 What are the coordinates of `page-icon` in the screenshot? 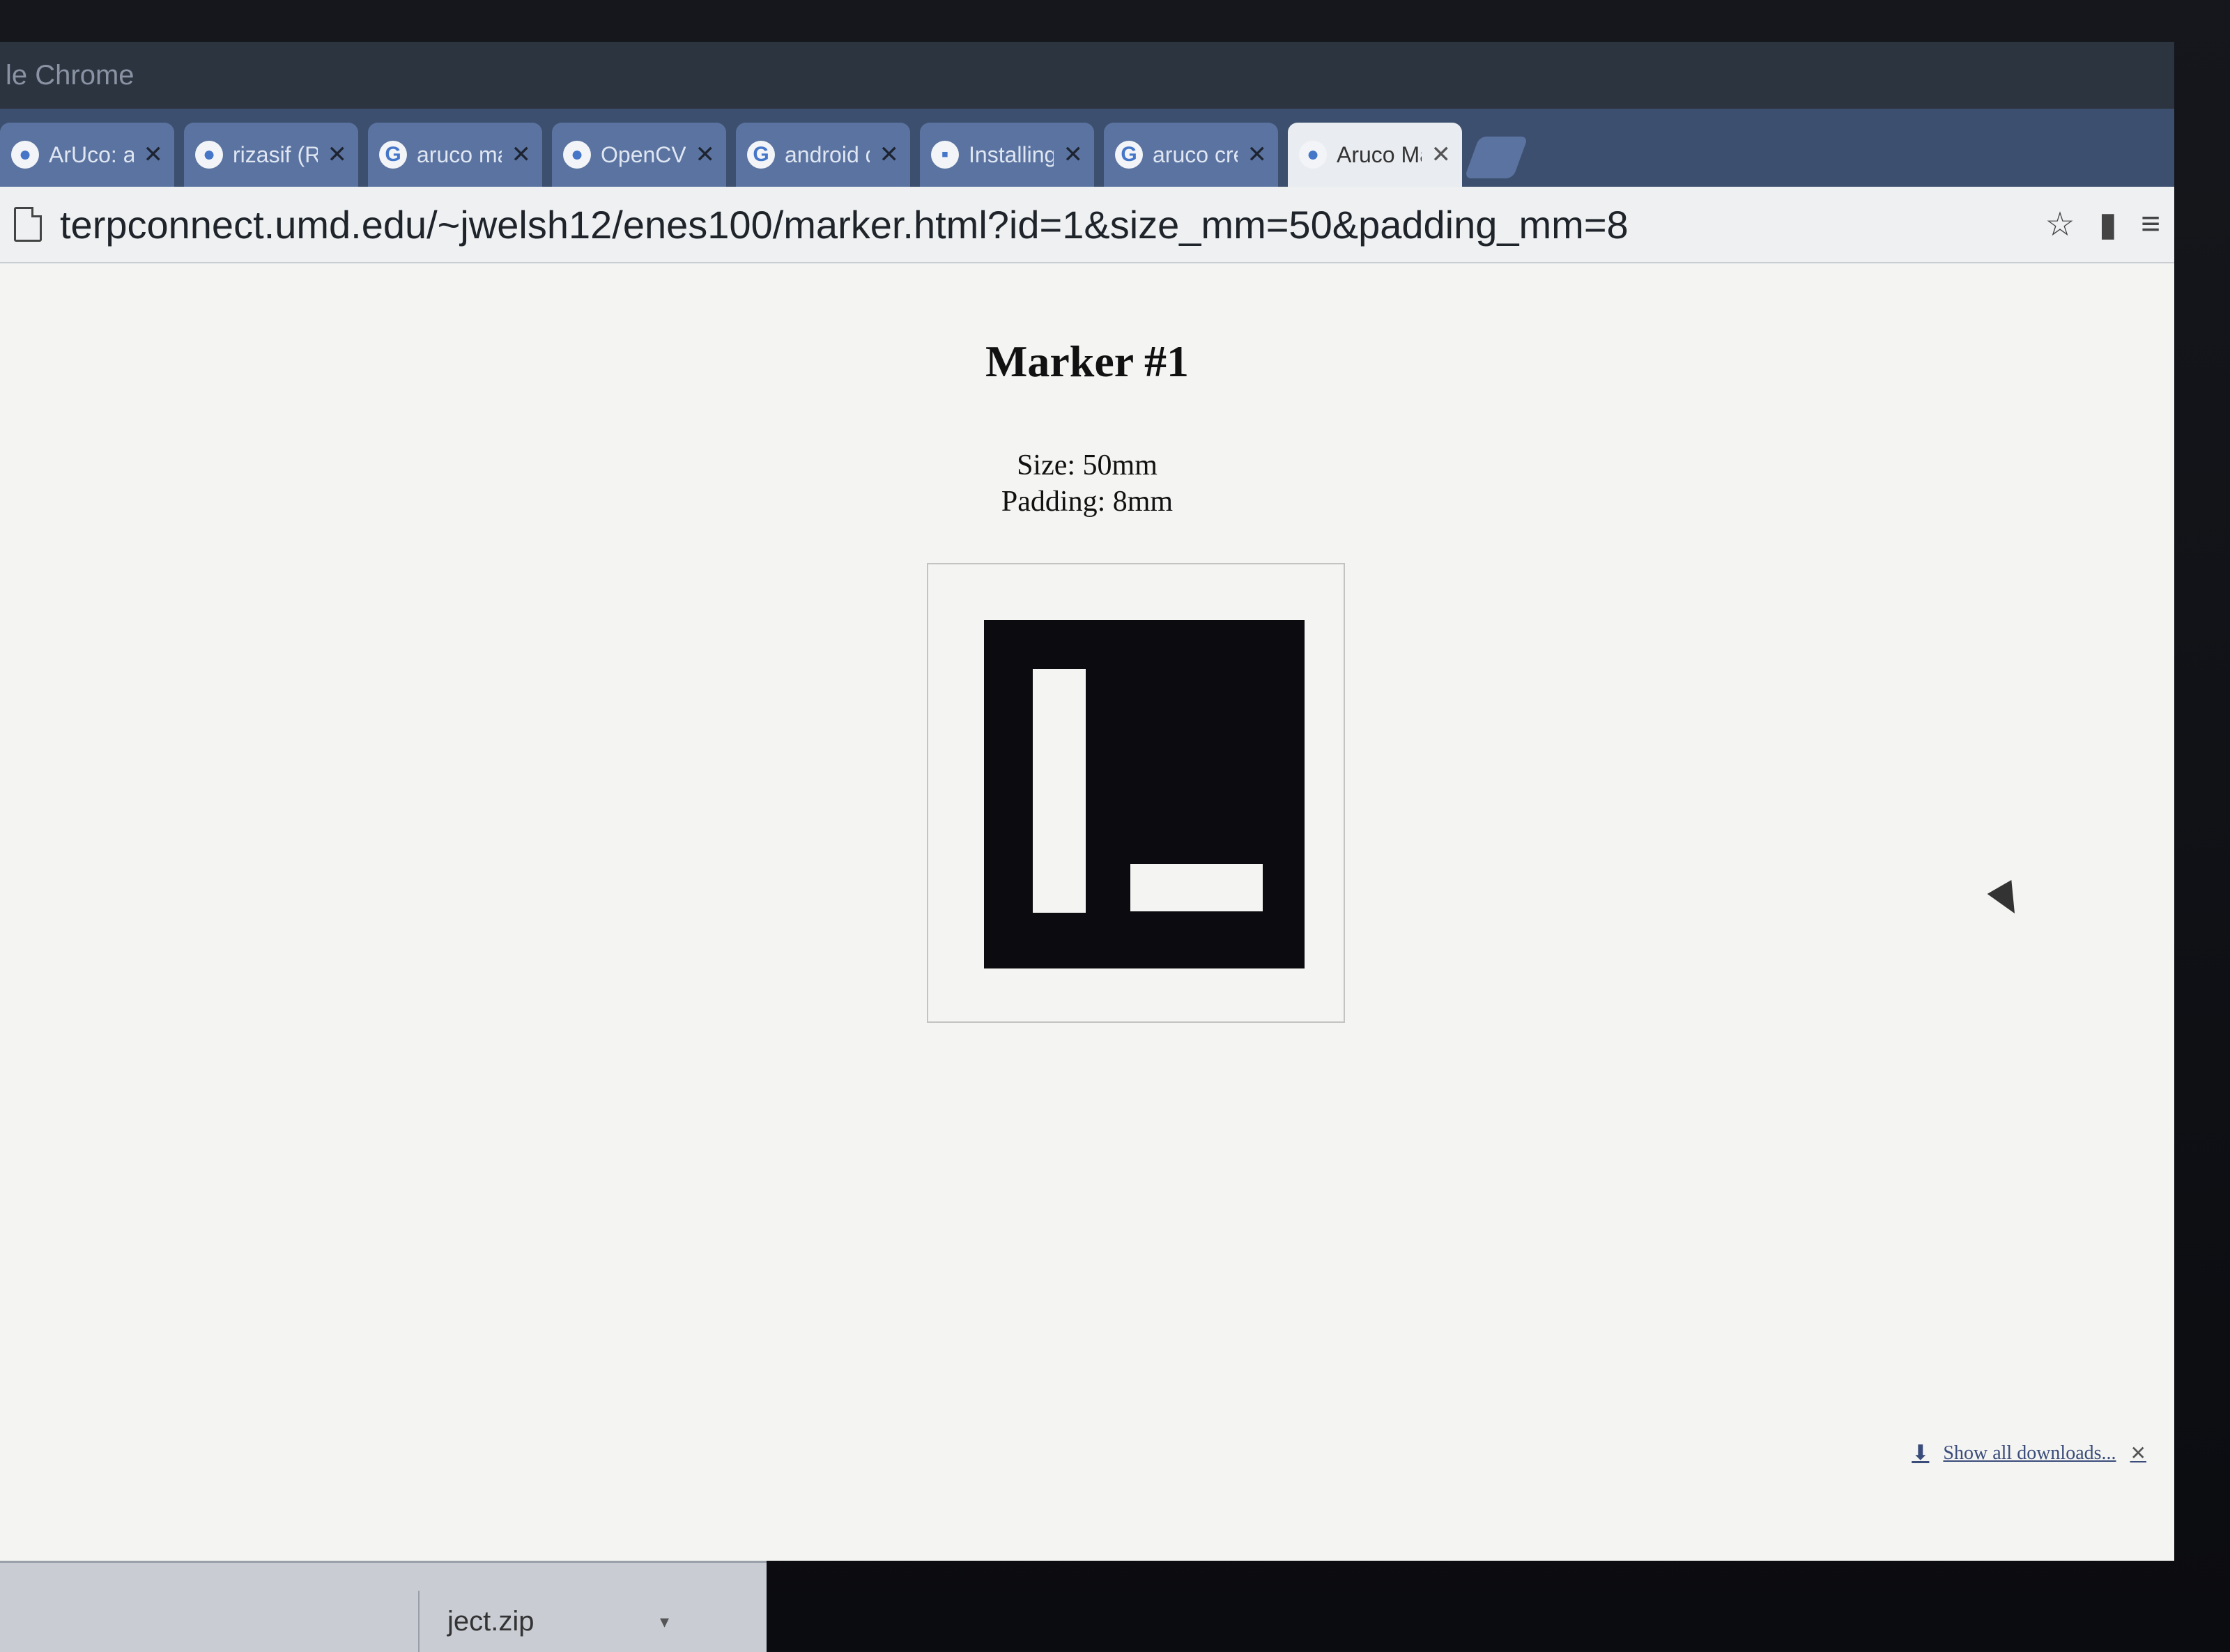 It's located at (28, 224).